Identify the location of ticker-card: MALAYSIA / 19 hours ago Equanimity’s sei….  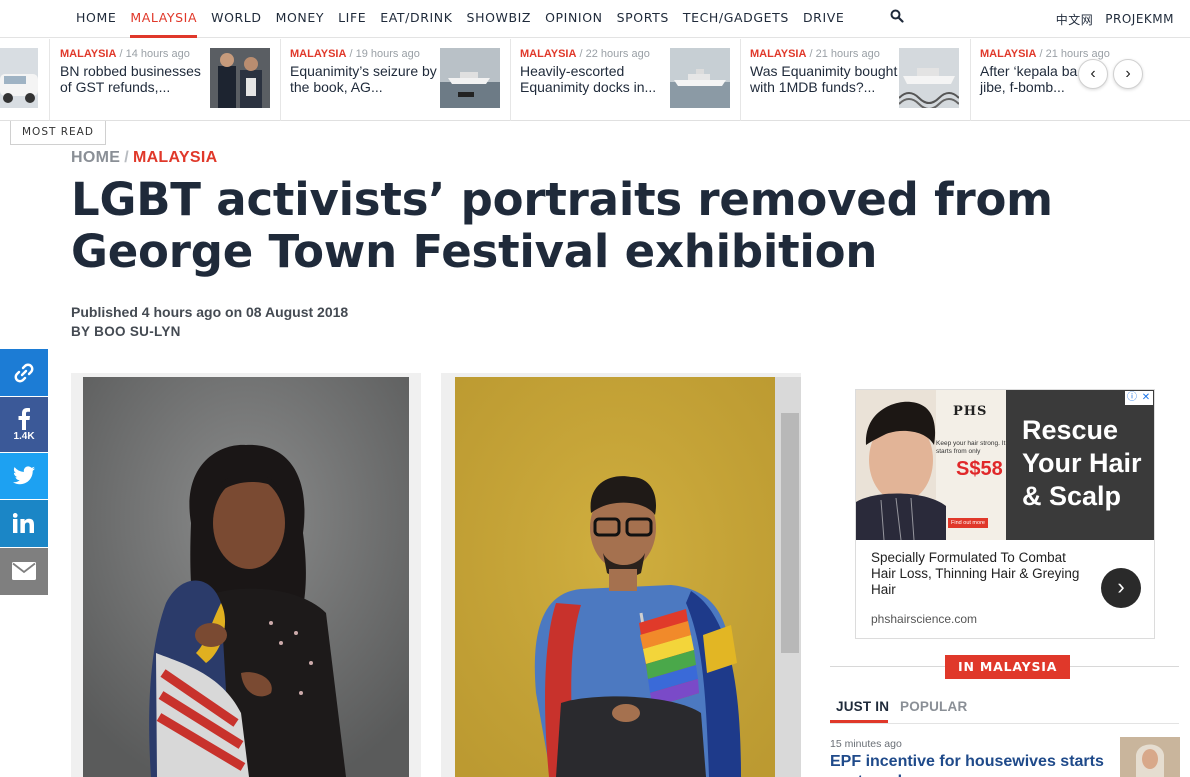
(396, 80).